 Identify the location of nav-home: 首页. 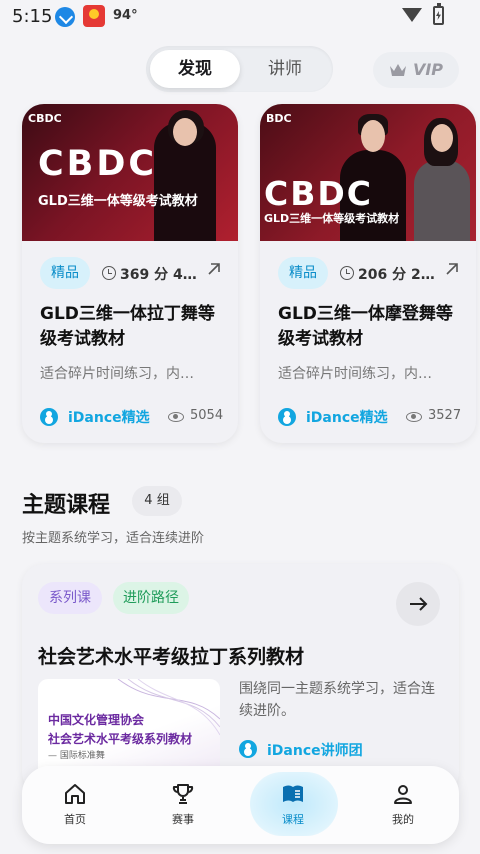
(75, 805).